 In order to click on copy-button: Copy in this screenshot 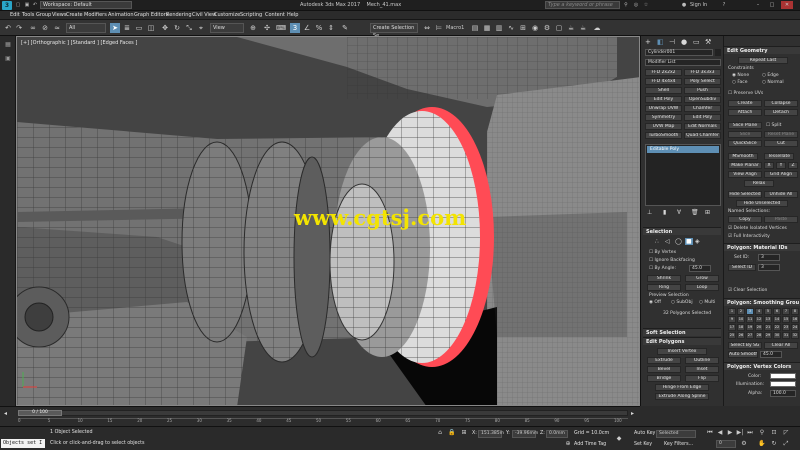, I will do `click(745, 219)`.